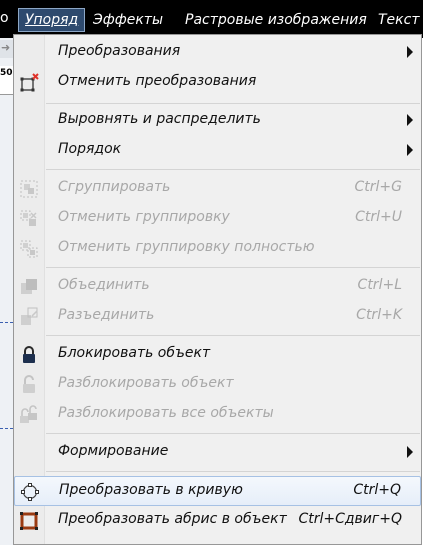  Describe the element at coordinates (217, 151) in the screenshot. I see `menu-item-order: Порядок` at that location.